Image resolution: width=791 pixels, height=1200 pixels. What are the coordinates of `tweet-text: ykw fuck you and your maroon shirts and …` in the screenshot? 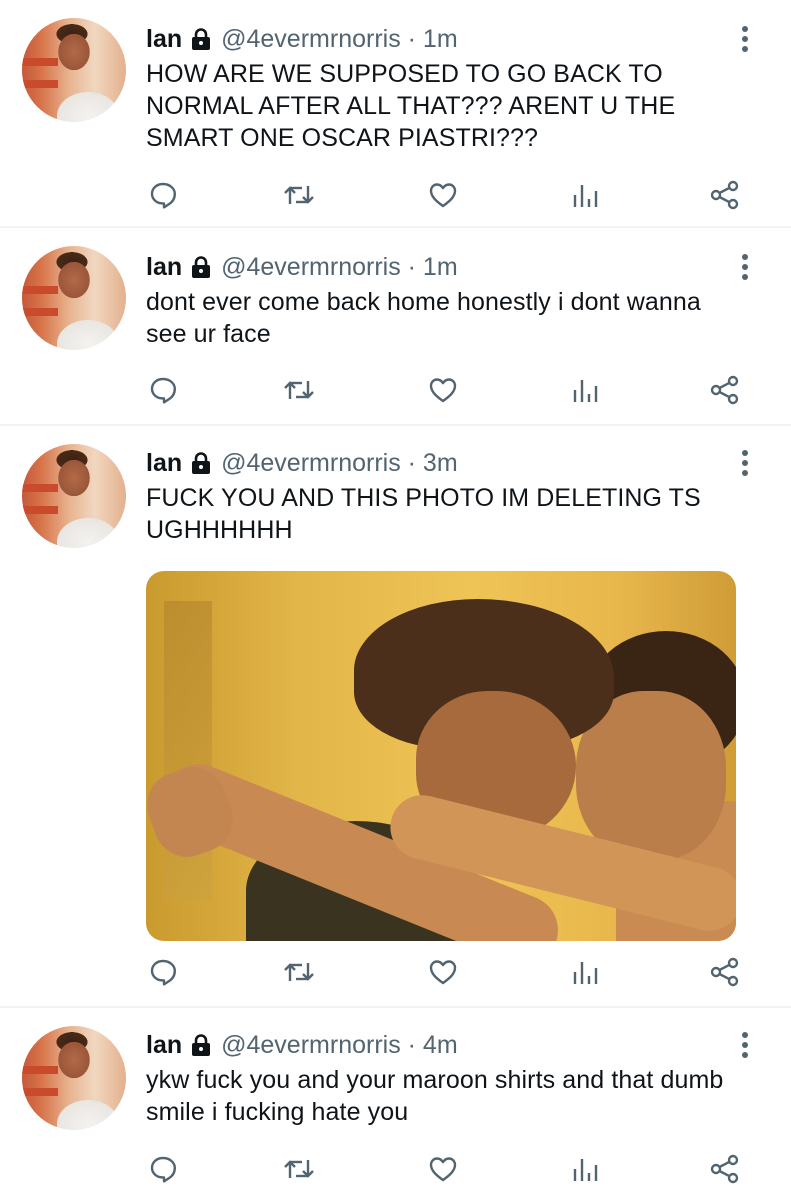 It's located at (435, 1096).